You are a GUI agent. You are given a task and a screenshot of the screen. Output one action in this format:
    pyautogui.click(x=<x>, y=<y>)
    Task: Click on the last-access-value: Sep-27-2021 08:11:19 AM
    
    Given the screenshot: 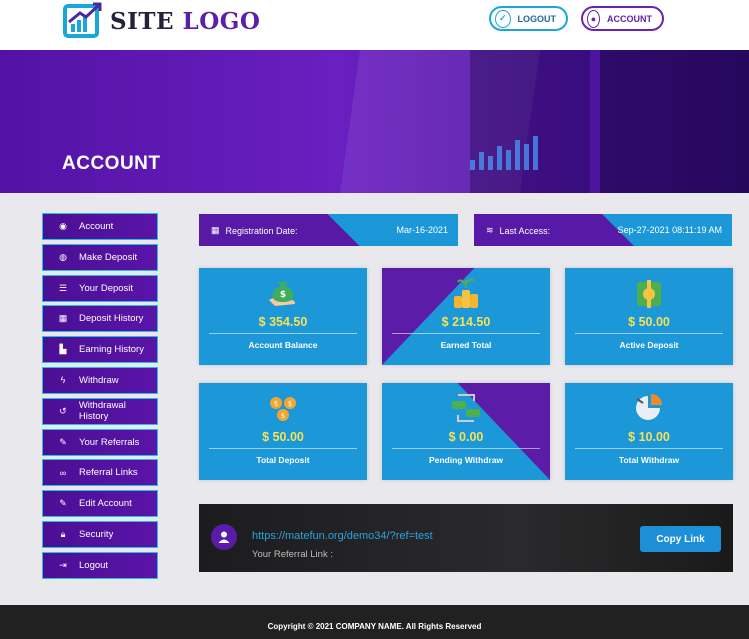 What is the action you would take?
    pyautogui.click(x=669, y=230)
    